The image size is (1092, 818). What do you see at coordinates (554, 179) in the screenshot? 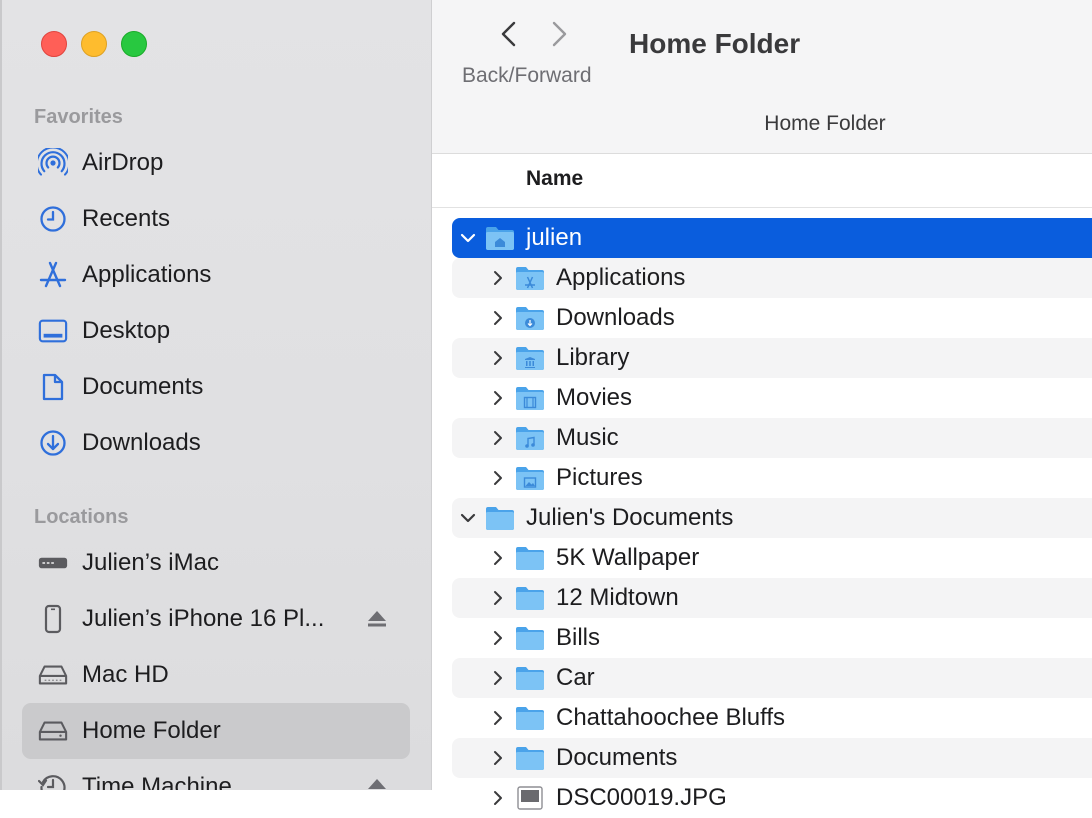
I see `column-header-name: Name` at bounding box center [554, 179].